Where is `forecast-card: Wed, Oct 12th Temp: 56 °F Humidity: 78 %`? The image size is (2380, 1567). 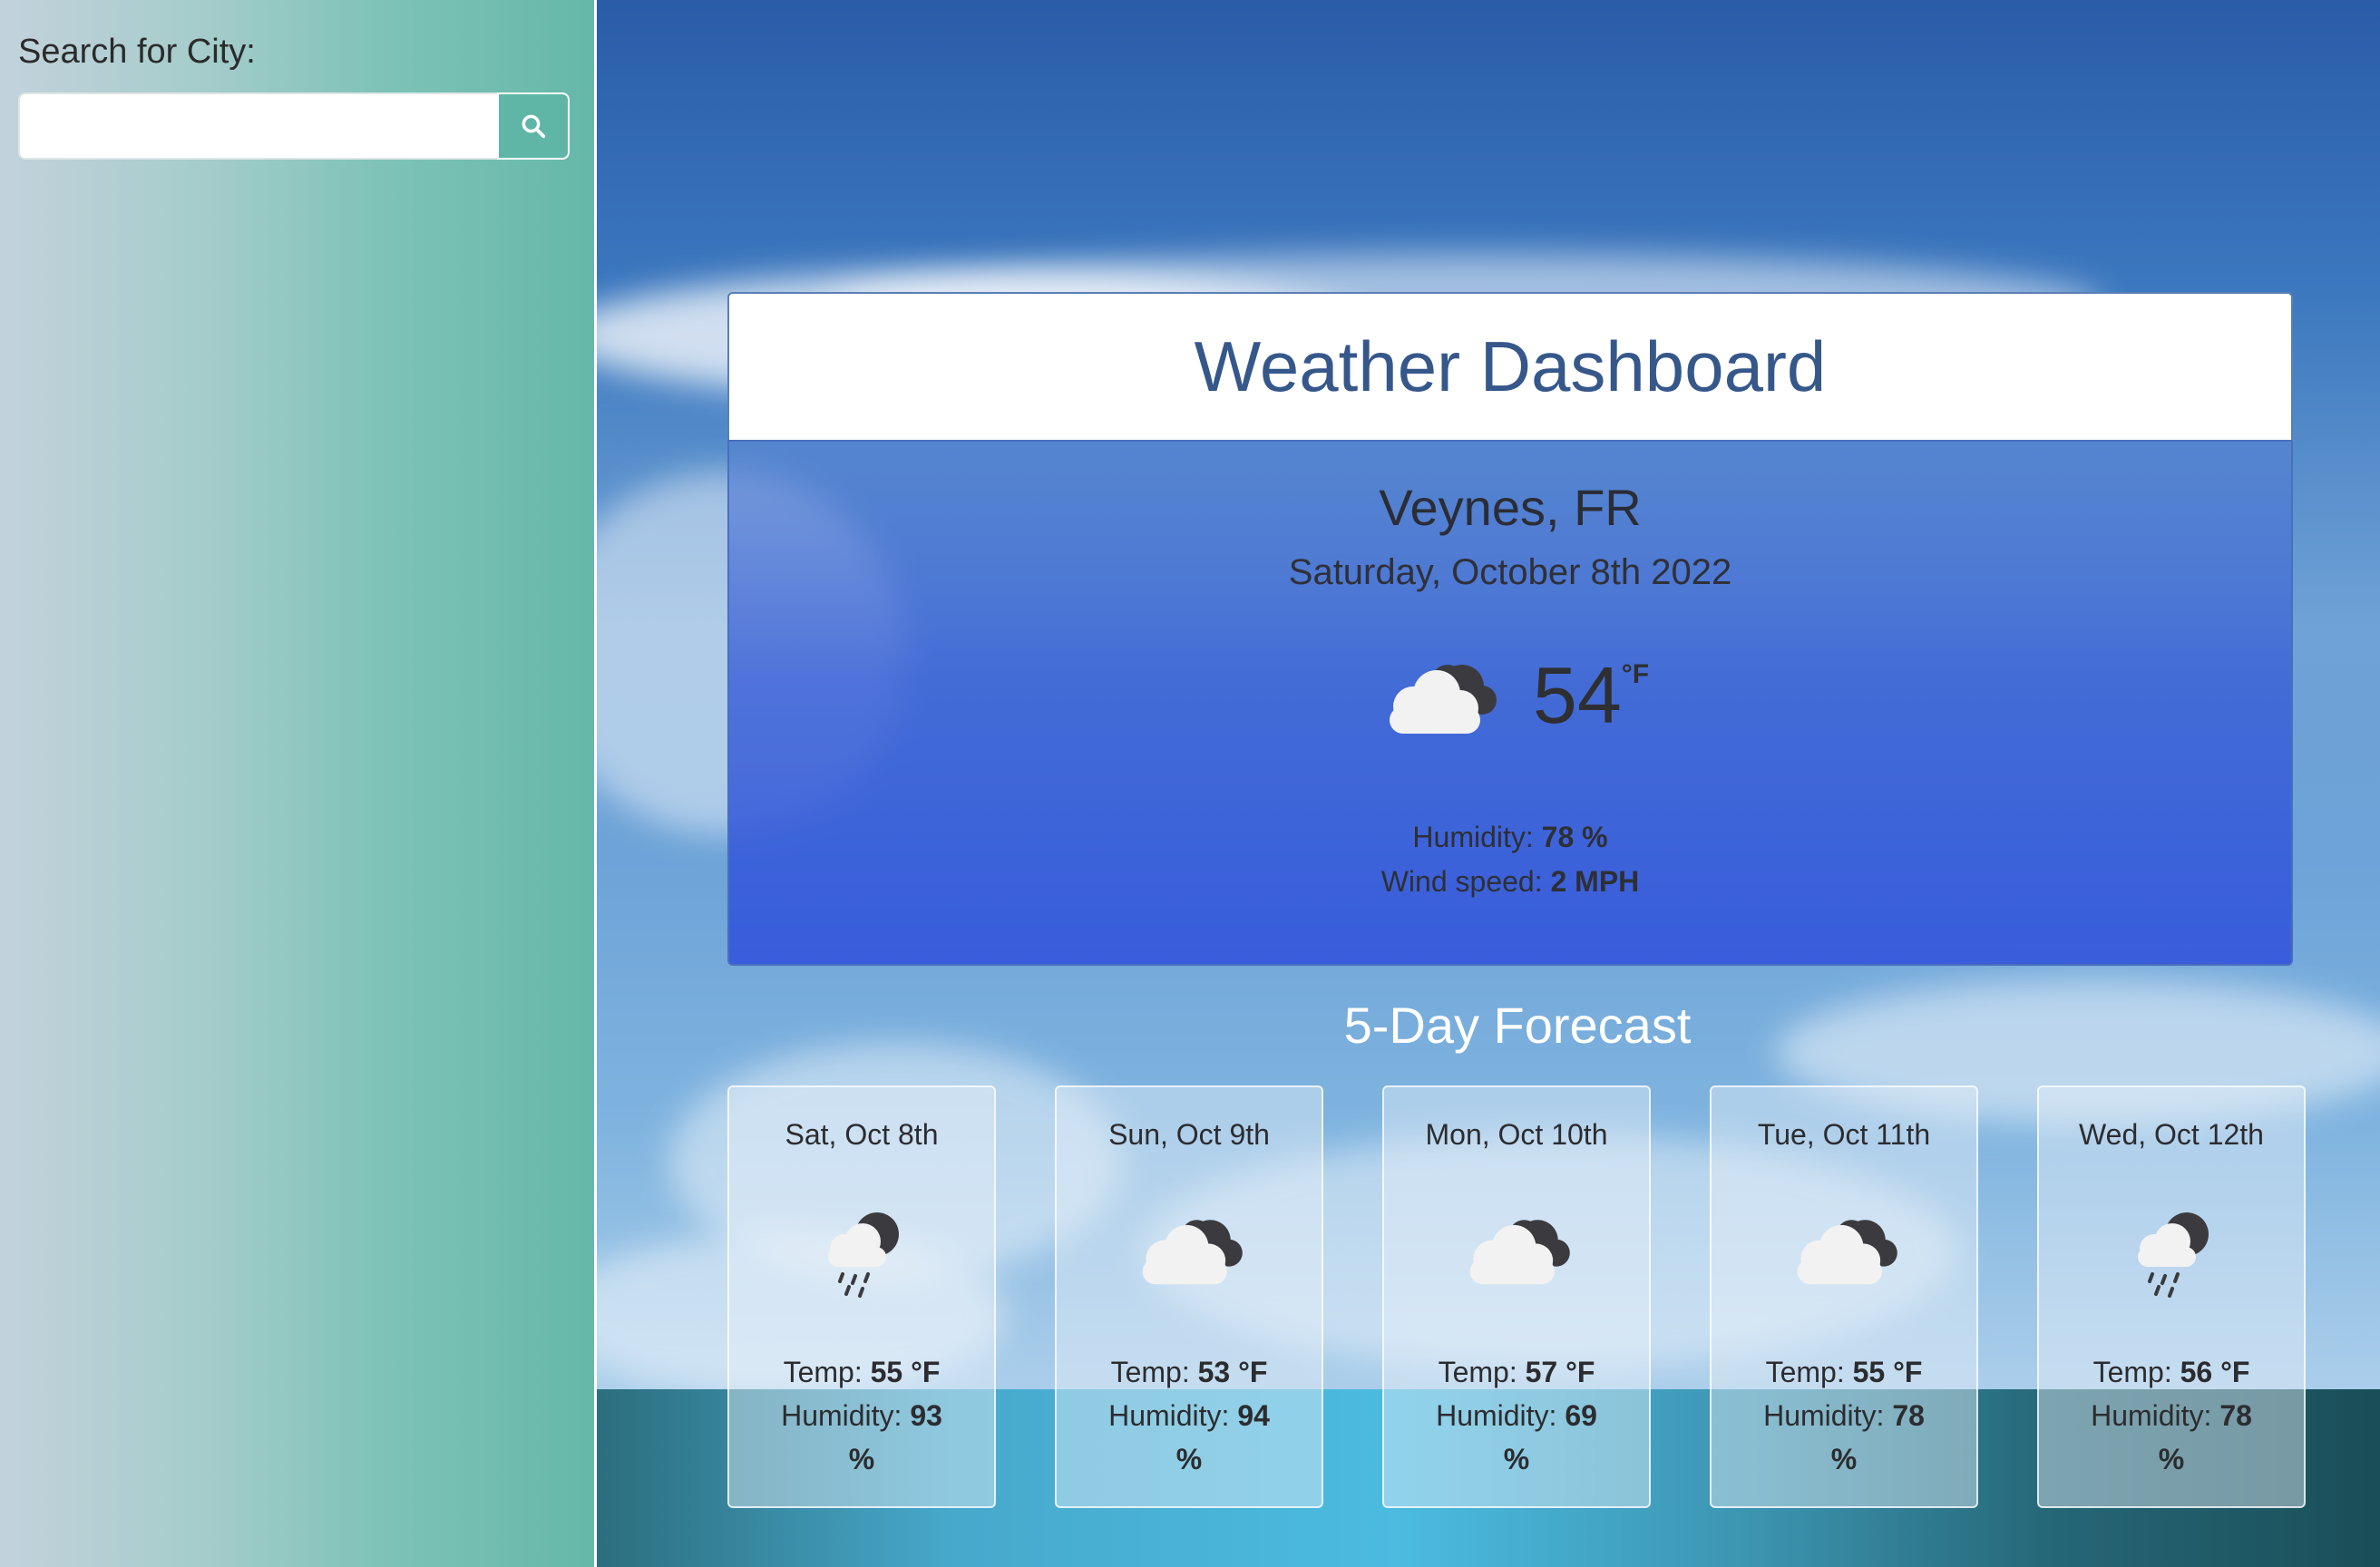
forecast-card: Wed, Oct 12th Temp: 56 °F Humidity: 78 % is located at coordinates (2171, 1296).